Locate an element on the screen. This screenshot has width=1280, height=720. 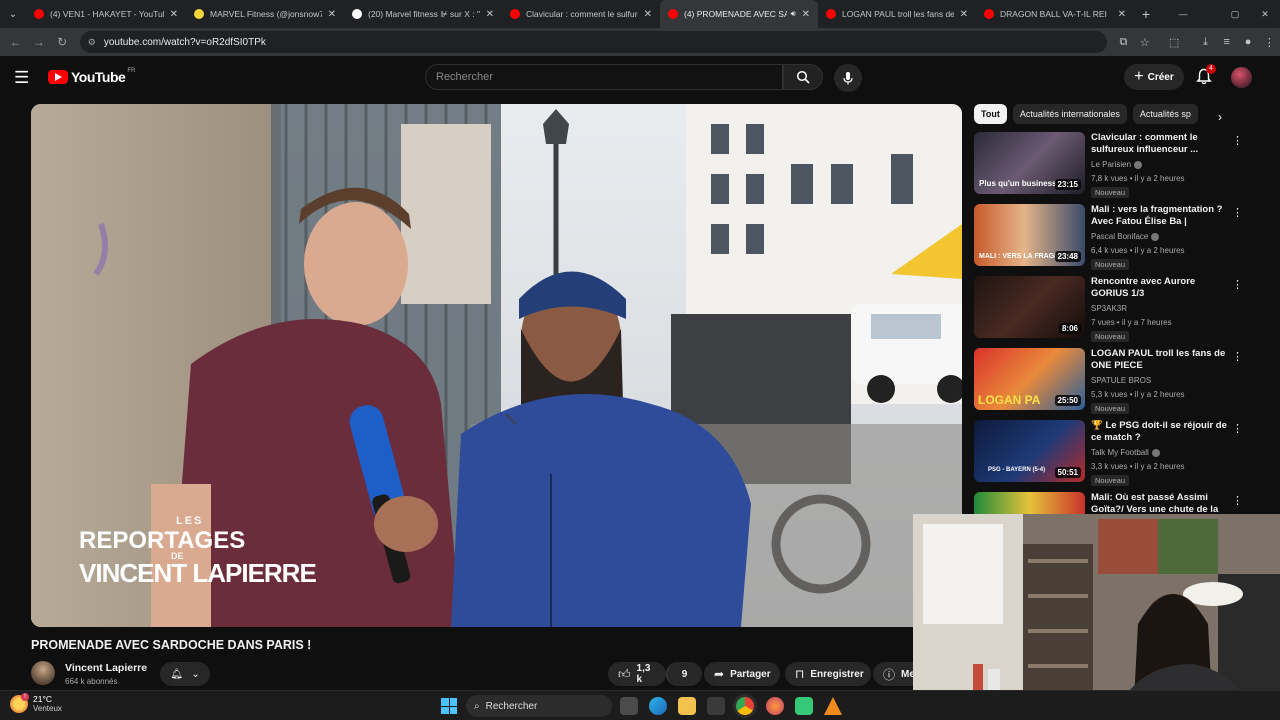
vlc-icon is located at coordinates (833, 706).